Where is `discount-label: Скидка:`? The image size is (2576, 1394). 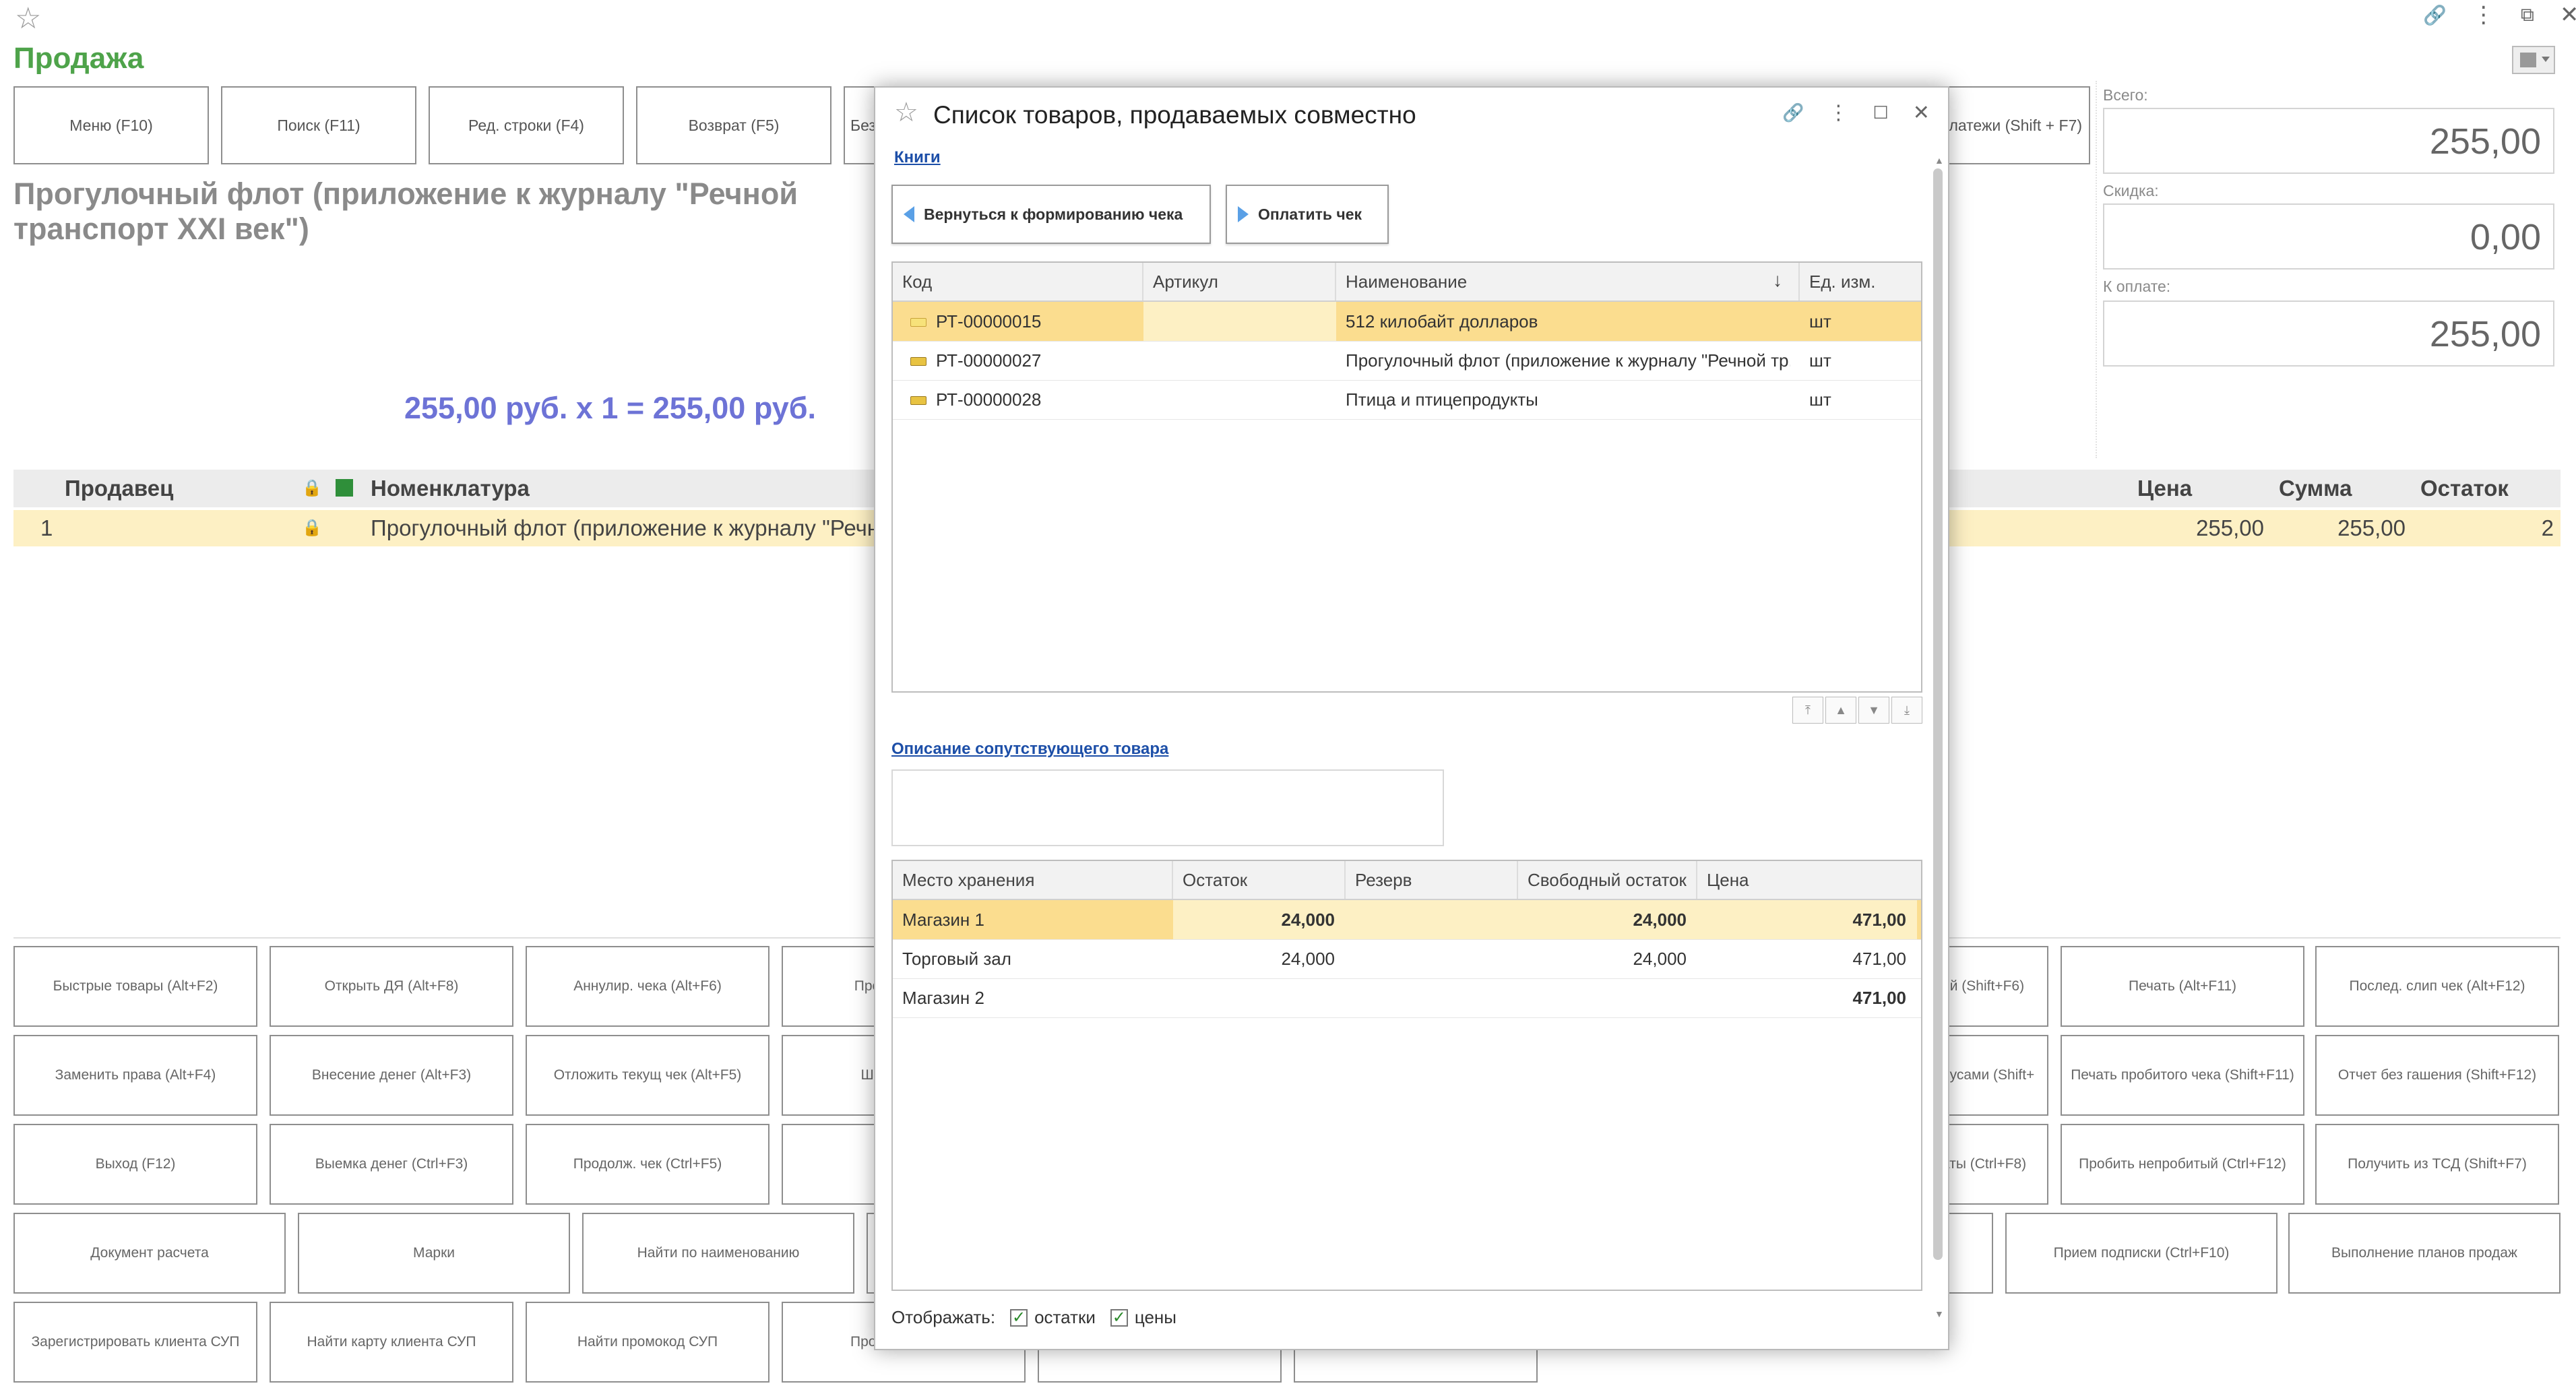 discount-label: Скидка: is located at coordinates (2131, 190).